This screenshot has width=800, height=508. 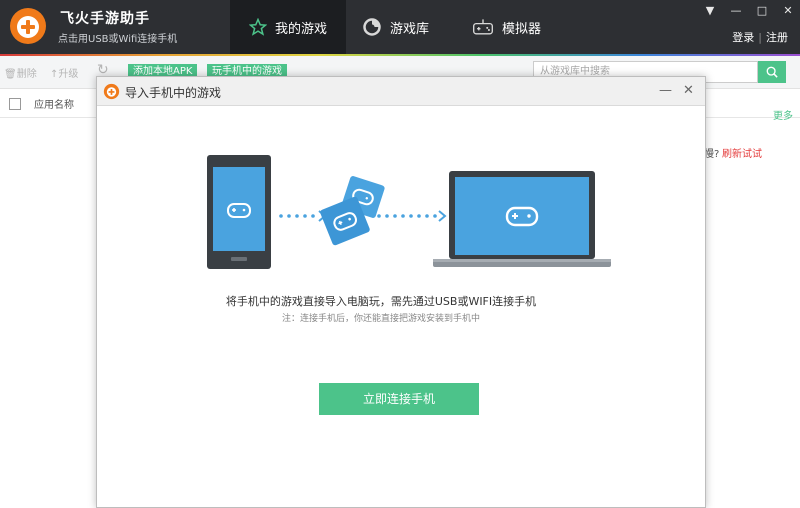 I want to click on connect-phone-button: 立即连接手机, so click(x=399, y=399).